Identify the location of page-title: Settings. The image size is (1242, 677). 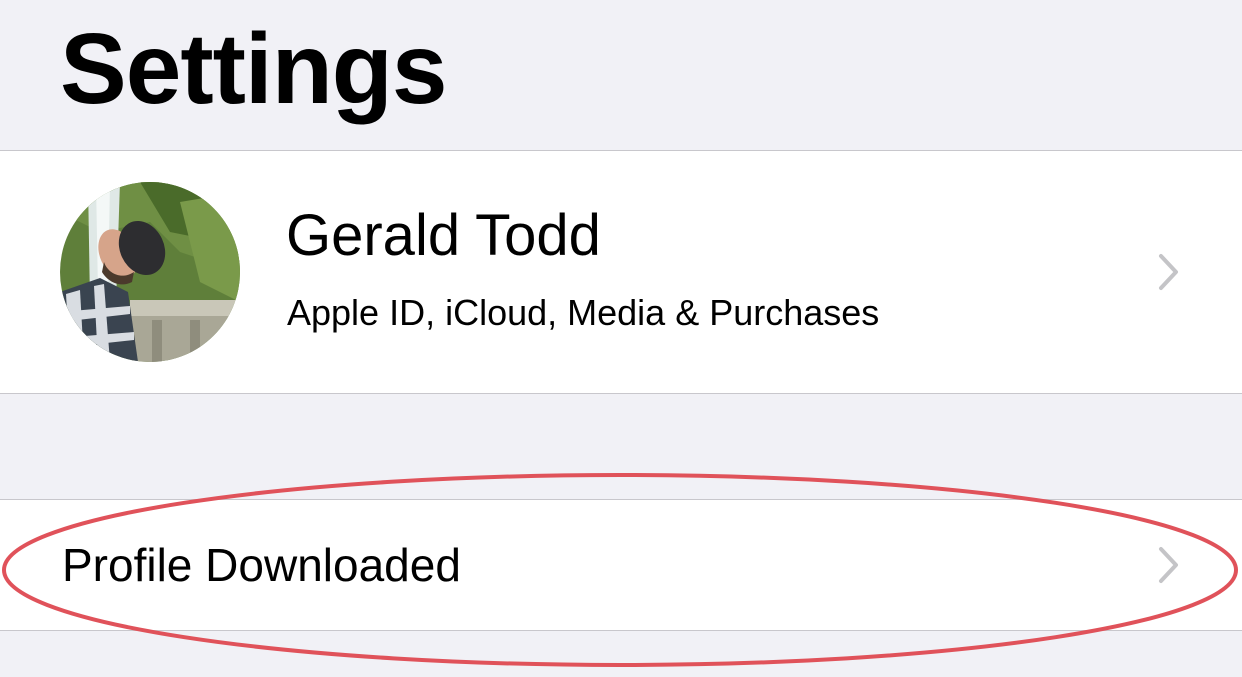
(253, 69).